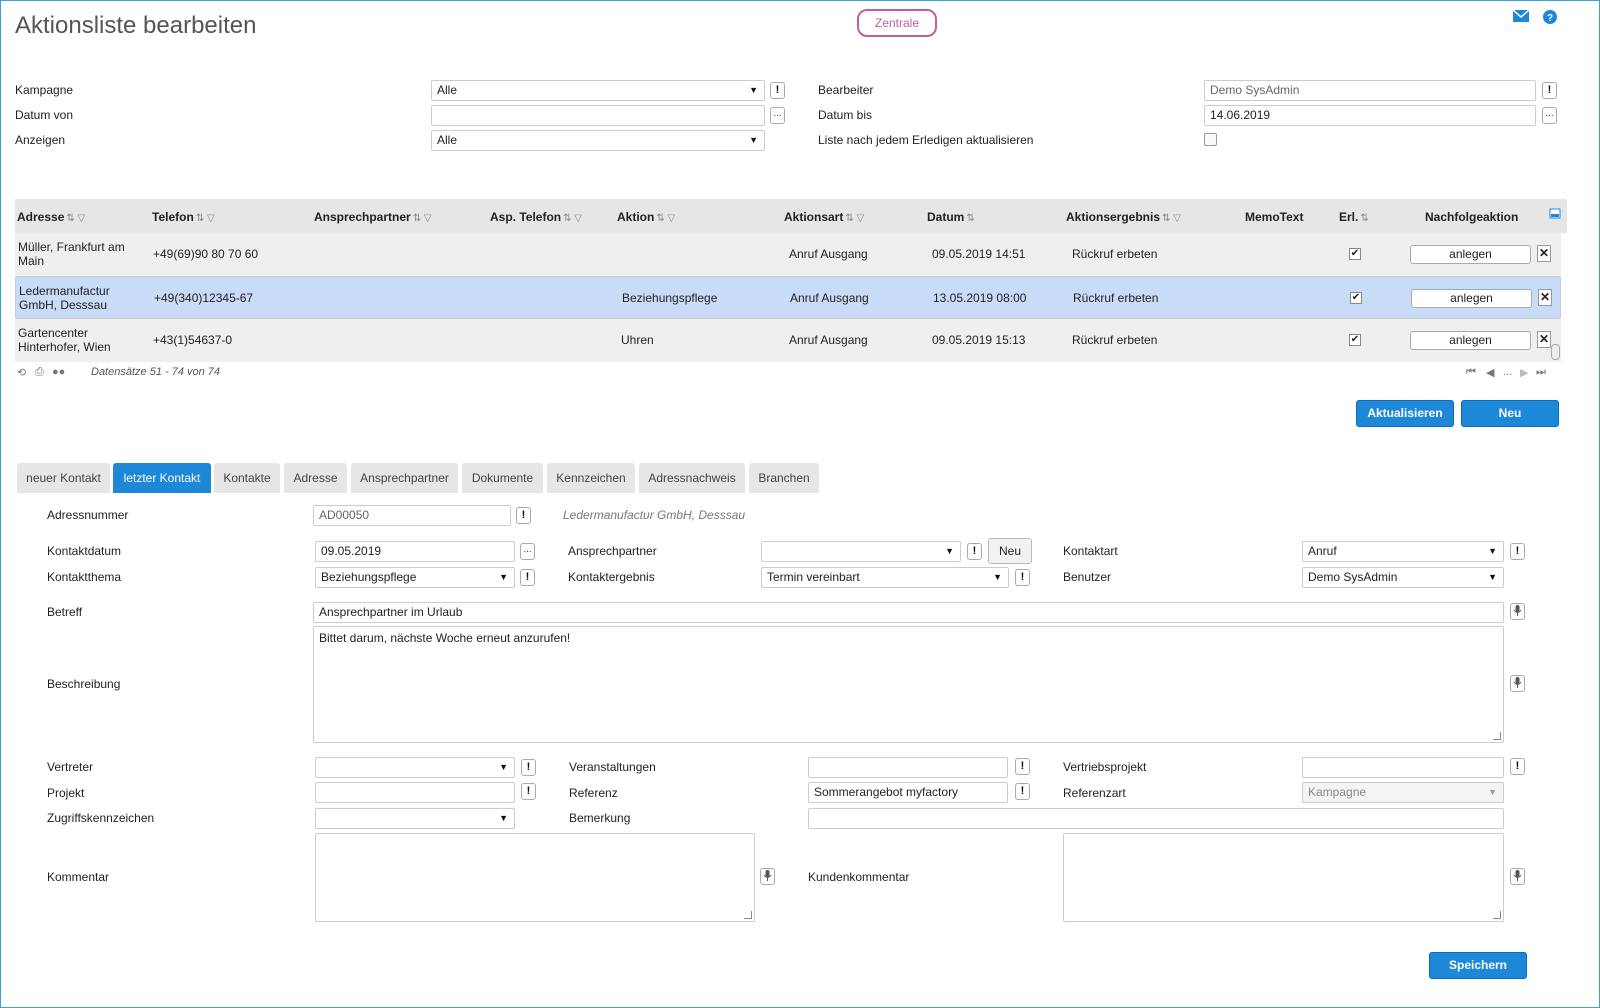 This screenshot has height=1008, width=1600. What do you see at coordinates (1403, 767) in the screenshot?
I see `vertriebsprojekt-input` at bounding box center [1403, 767].